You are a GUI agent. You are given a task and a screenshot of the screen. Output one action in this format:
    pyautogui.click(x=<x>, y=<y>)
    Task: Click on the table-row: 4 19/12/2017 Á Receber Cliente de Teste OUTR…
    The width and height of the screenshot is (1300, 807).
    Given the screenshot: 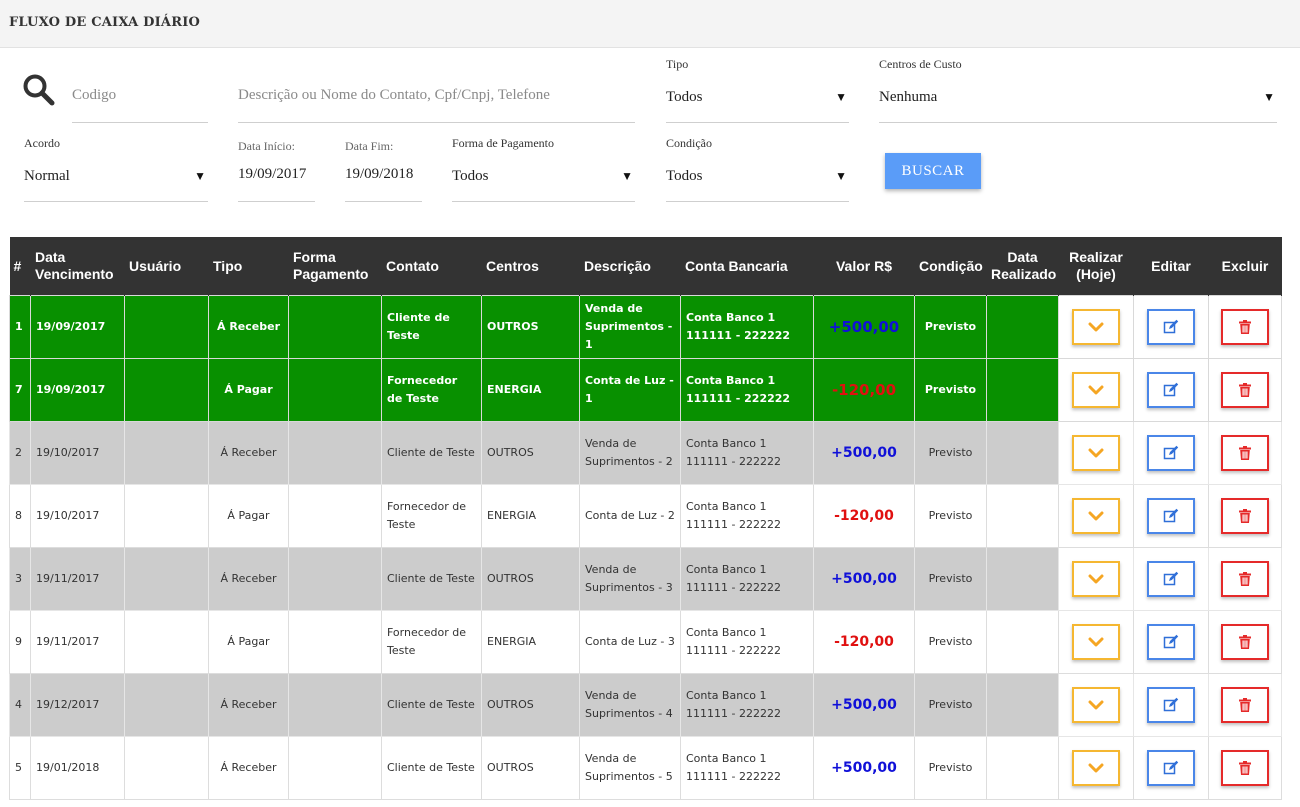 What is the action you would take?
    pyautogui.click(x=645, y=705)
    